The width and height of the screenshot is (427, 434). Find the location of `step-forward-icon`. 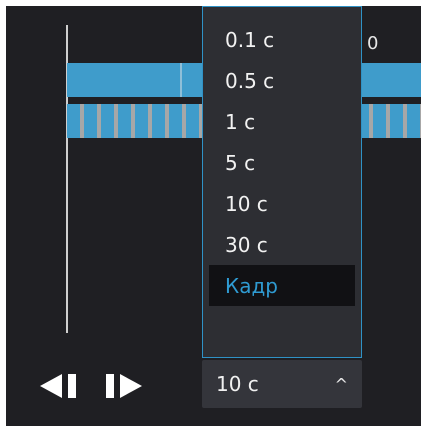

step-forward-icon is located at coordinates (124, 386).